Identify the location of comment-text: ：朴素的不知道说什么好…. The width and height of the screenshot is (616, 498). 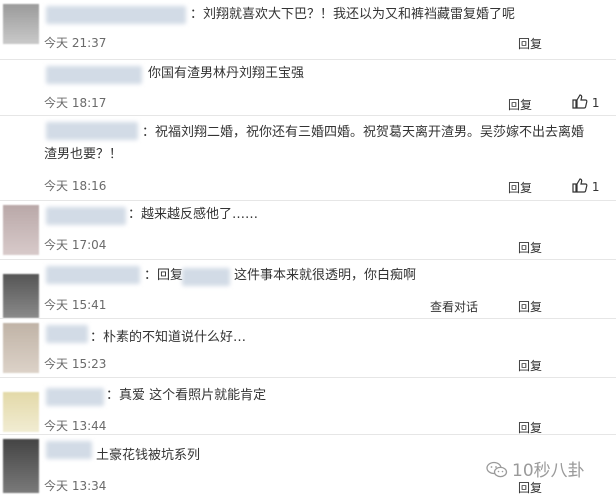
(168, 337).